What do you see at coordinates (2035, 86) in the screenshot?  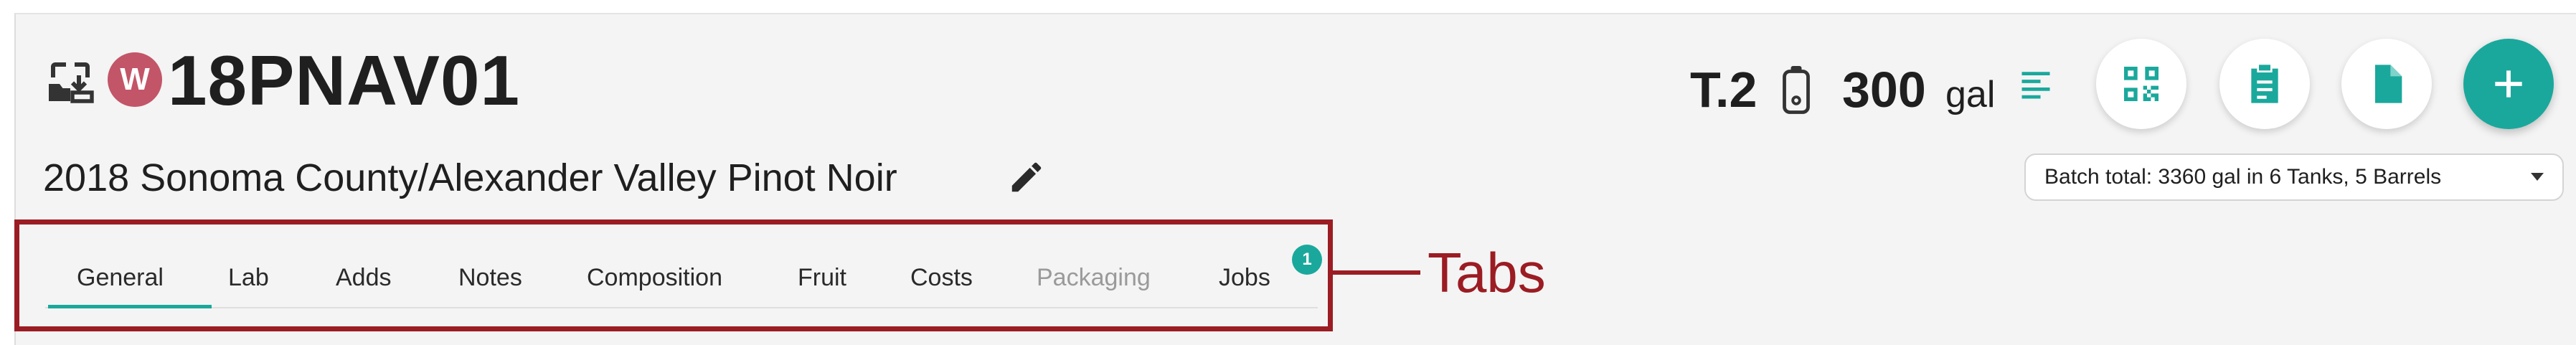 I see `text-lines-icon` at bounding box center [2035, 86].